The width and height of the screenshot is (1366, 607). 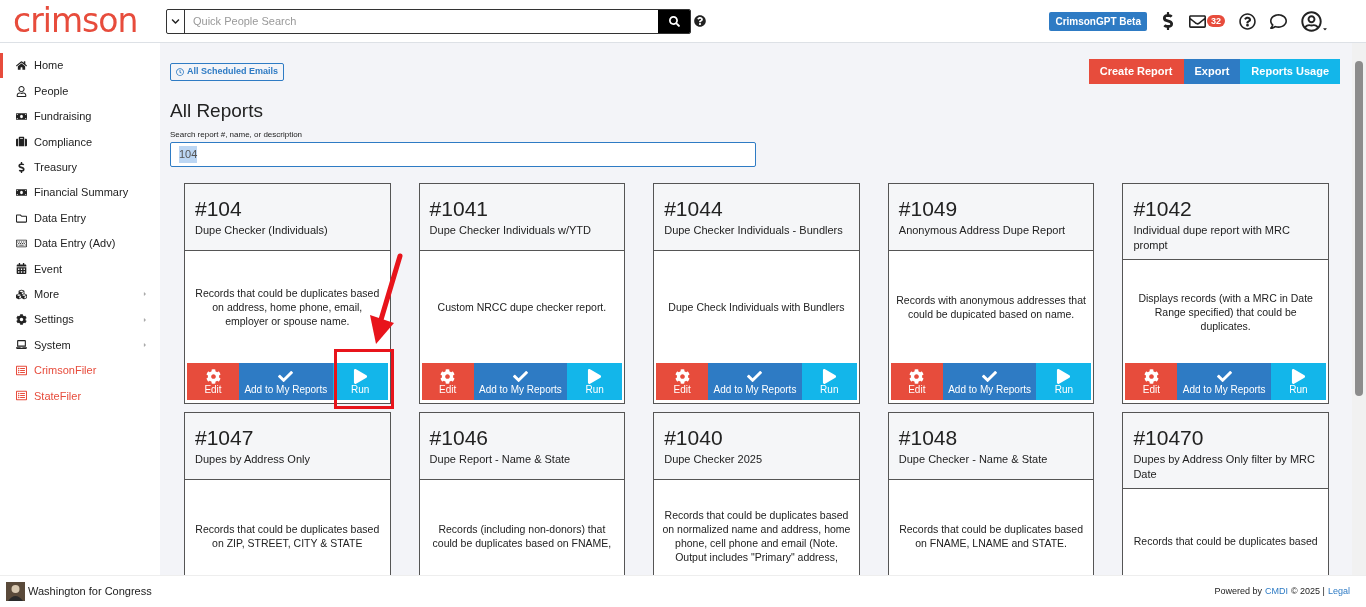 What do you see at coordinates (80, 269) in the screenshot?
I see `sidebar-item: Event` at bounding box center [80, 269].